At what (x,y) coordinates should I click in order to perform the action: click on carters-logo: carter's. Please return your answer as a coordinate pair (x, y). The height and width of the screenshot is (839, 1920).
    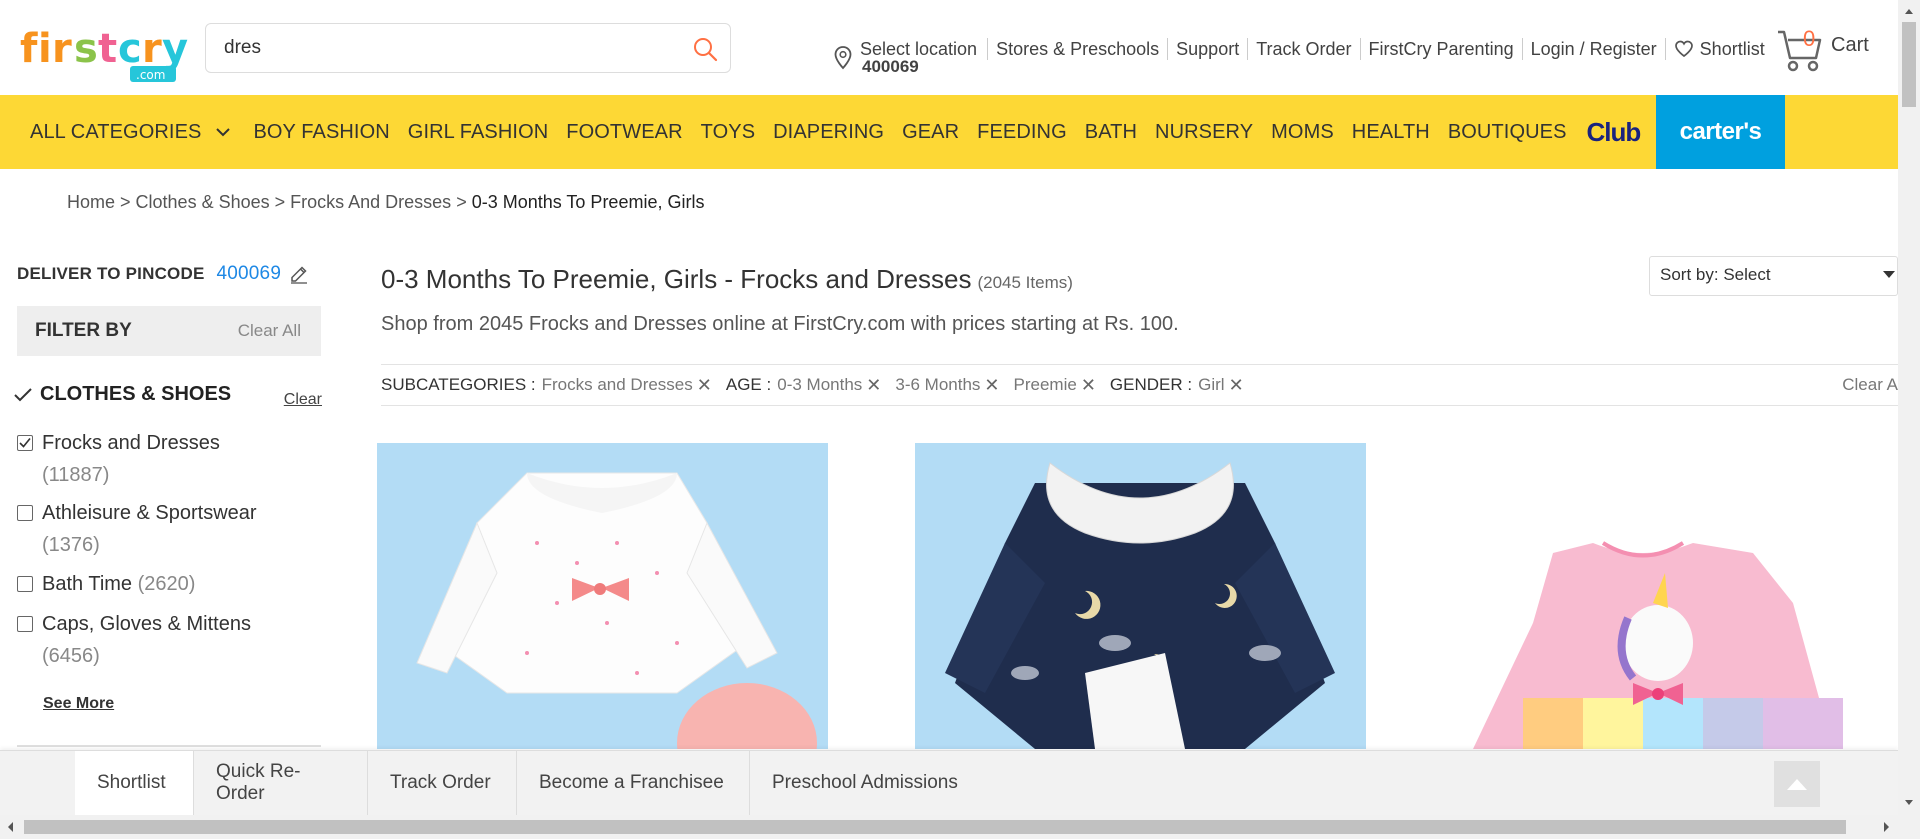
    Looking at the image, I should click on (1720, 132).